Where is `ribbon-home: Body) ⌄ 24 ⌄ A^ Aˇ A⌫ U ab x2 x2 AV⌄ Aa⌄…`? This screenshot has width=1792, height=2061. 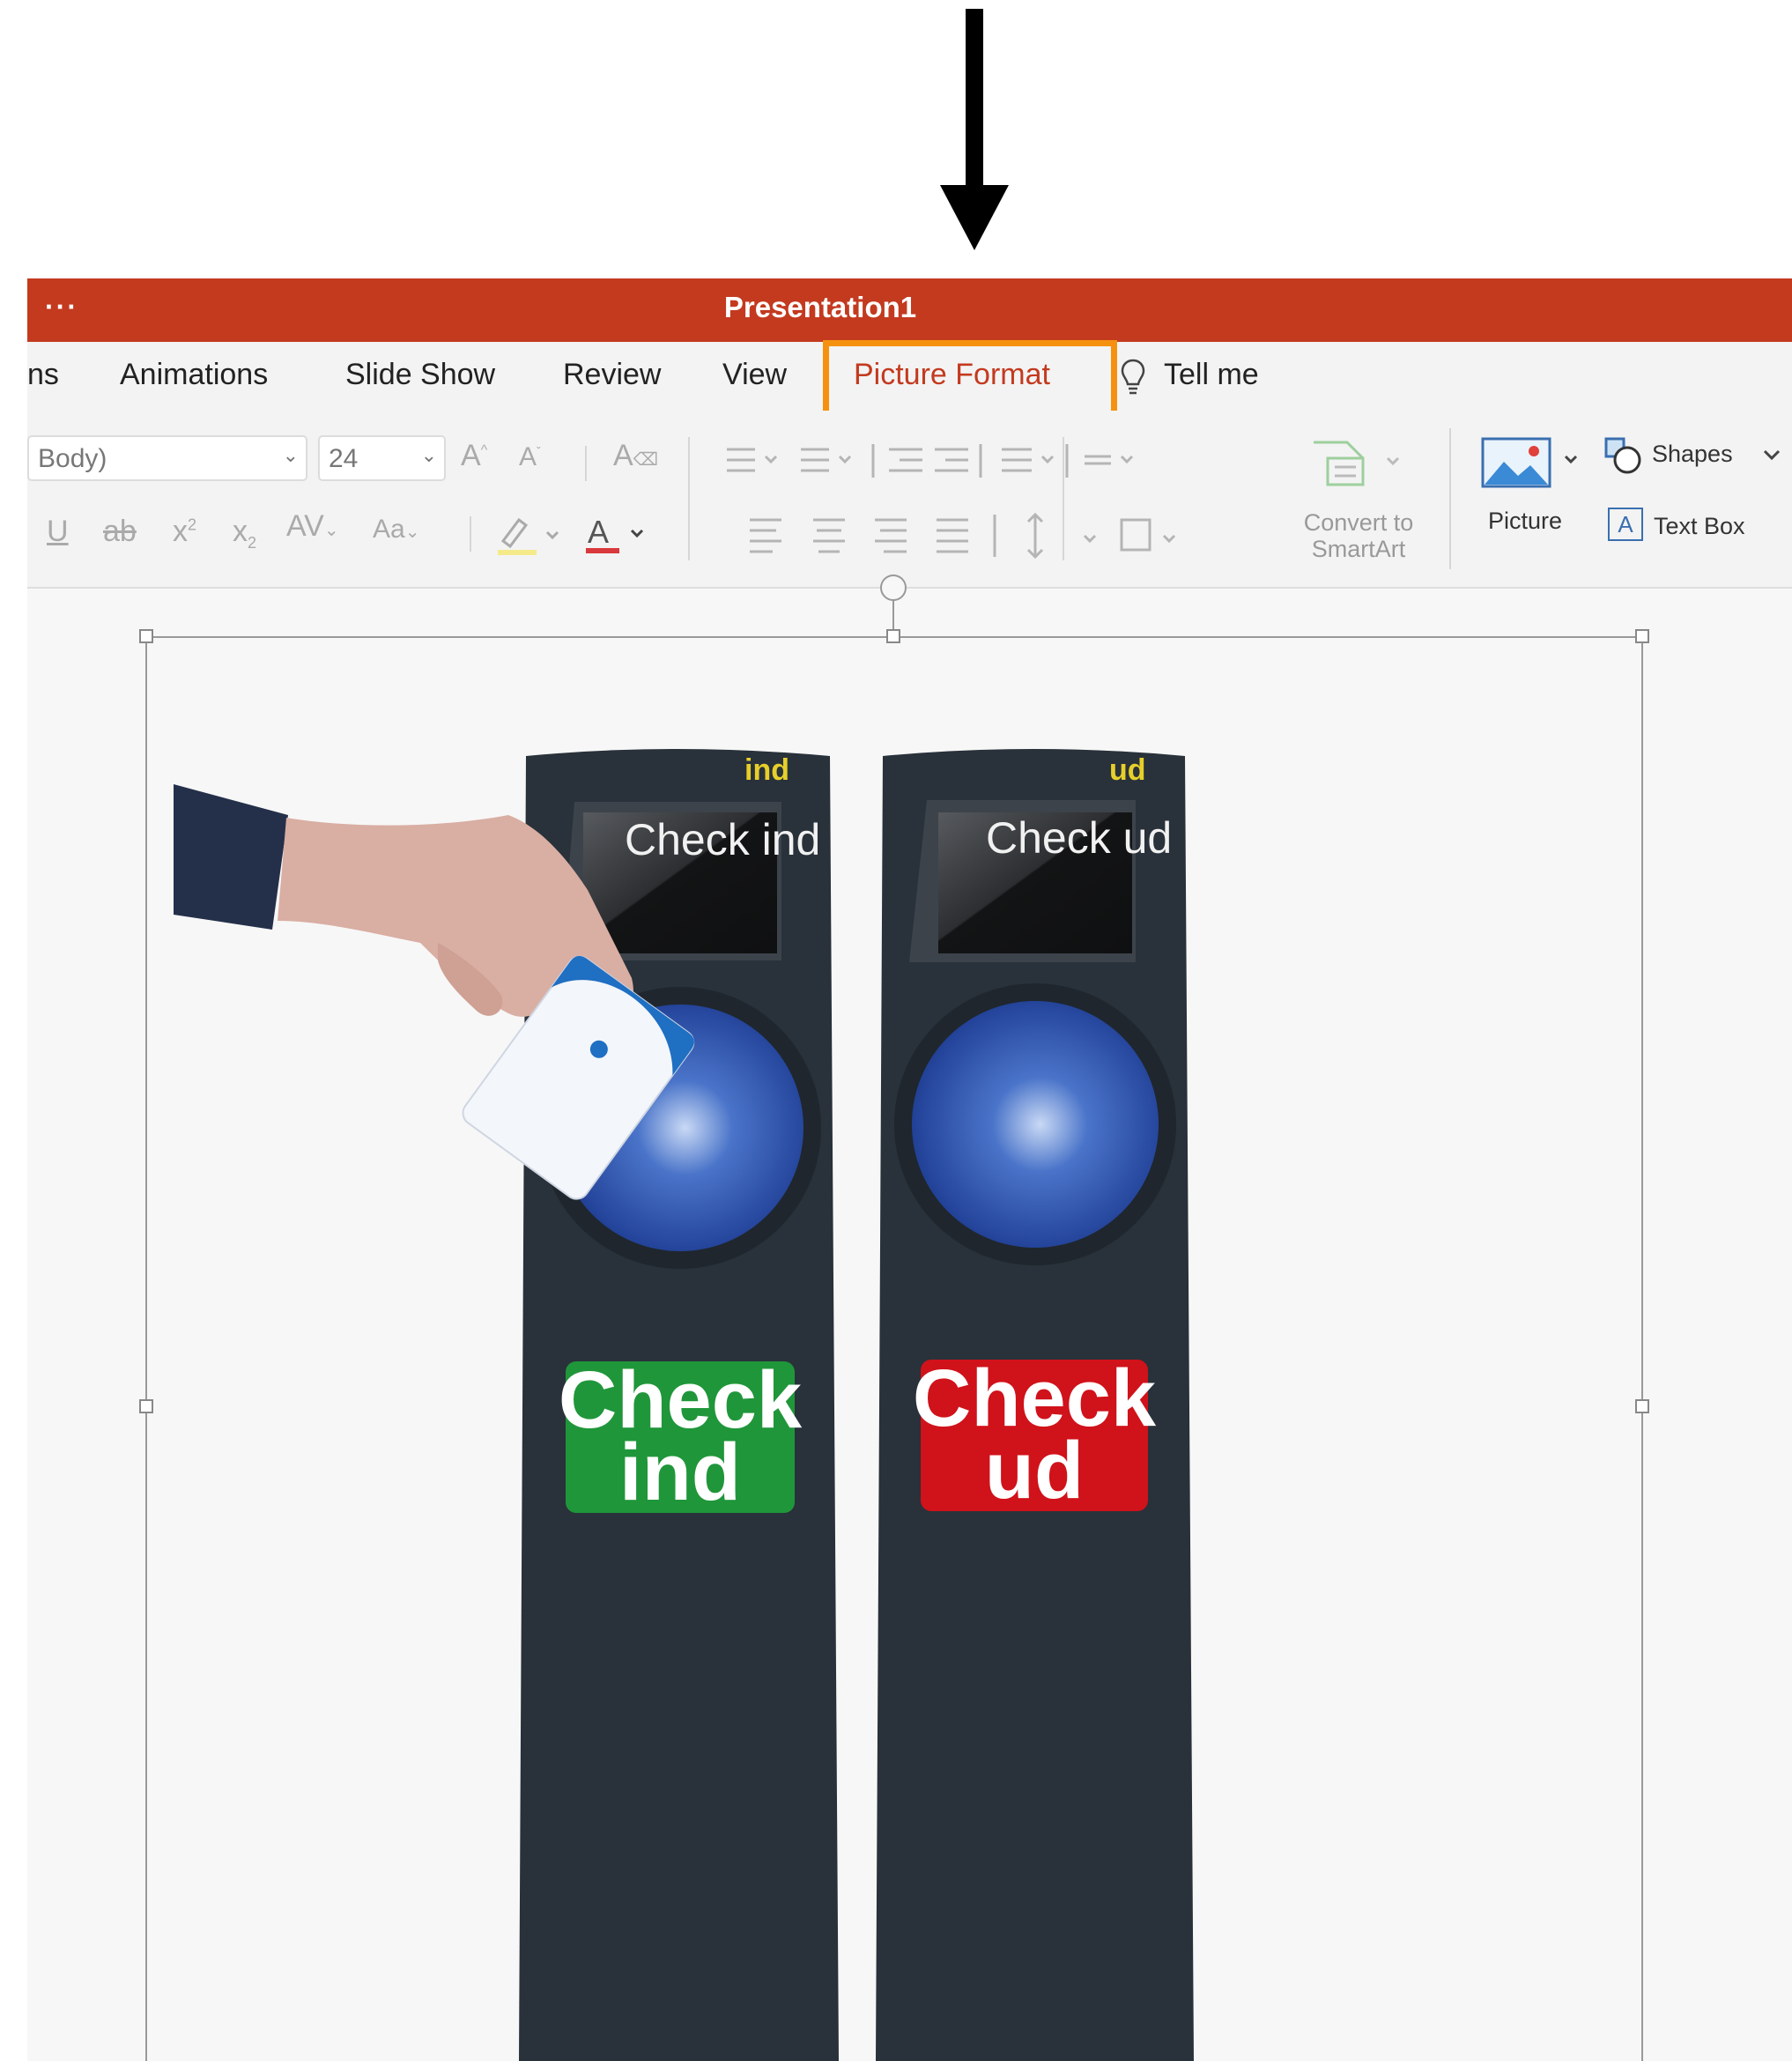
ribbon-home: Body) ⌄ 24 ⌄ A^ Aˇ A⌫ U ab x2 x2 AV⌄ Aa⌄… is located at coordinates (909, 500).